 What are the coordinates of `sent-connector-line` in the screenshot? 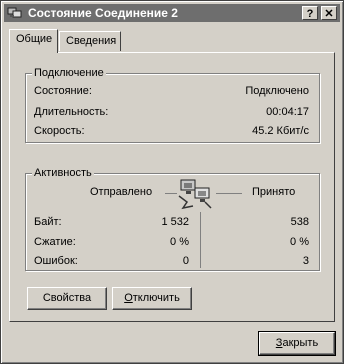 It's located at (171, 193).